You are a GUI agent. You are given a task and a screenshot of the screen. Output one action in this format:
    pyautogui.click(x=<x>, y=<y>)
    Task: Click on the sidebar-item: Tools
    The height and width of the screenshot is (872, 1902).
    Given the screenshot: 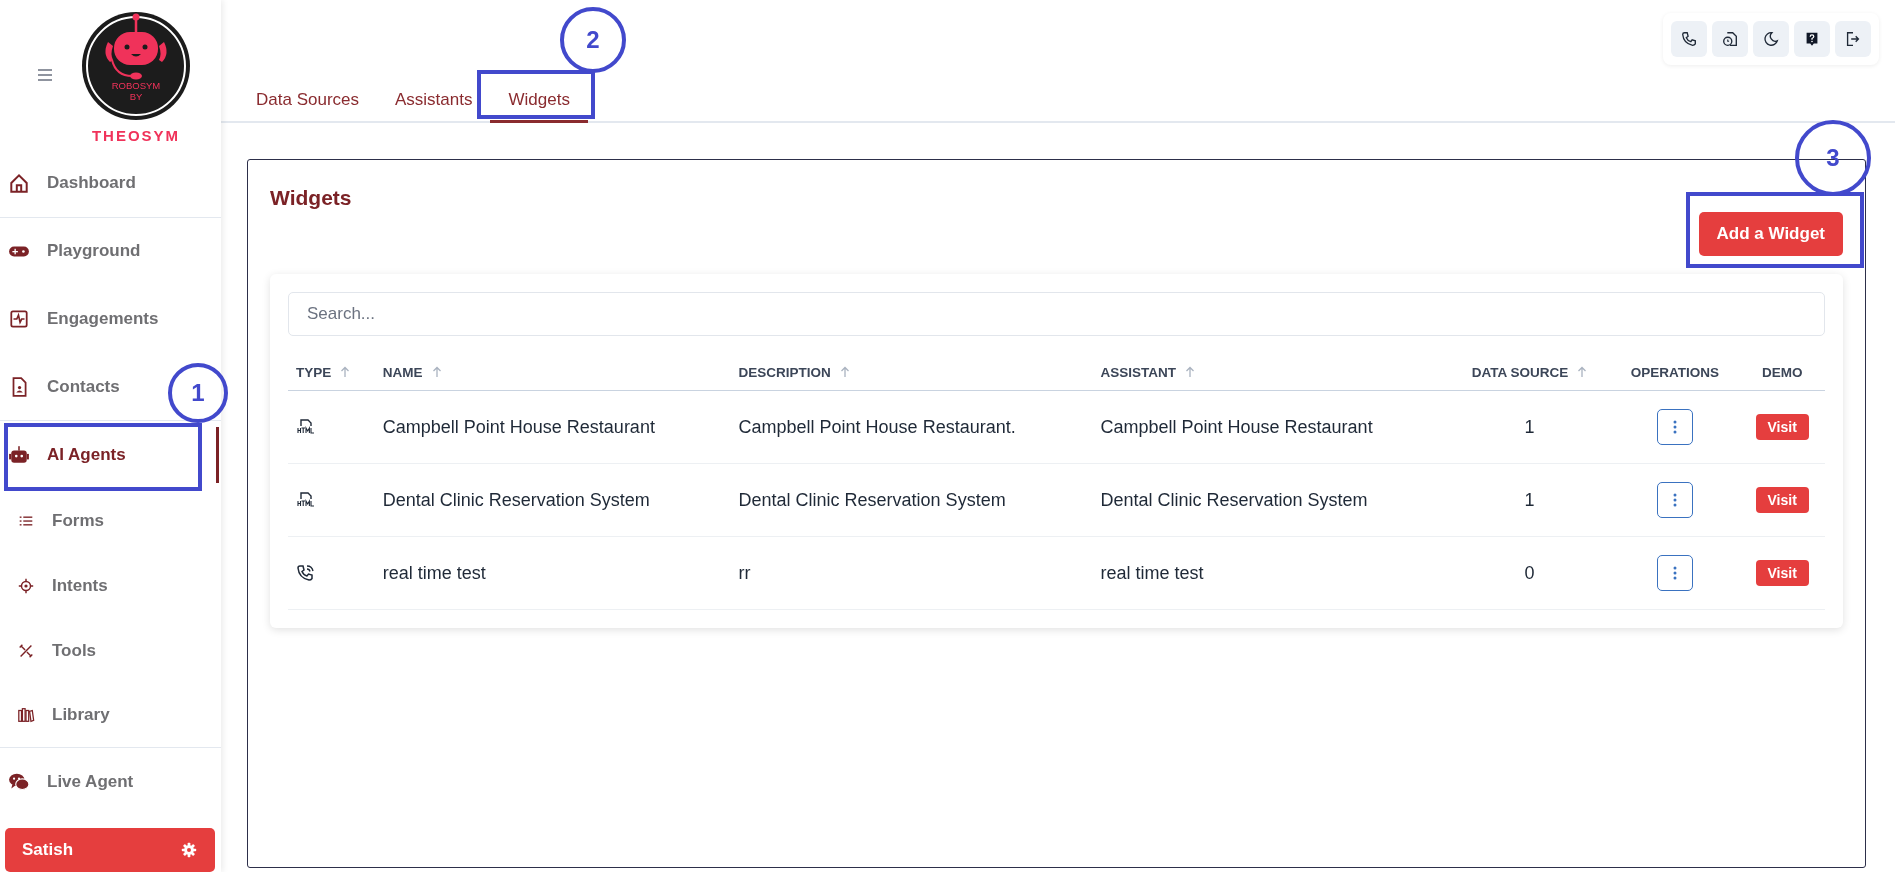 What is the action you would take?
    pyautogui.click(x=110, y=651)
    